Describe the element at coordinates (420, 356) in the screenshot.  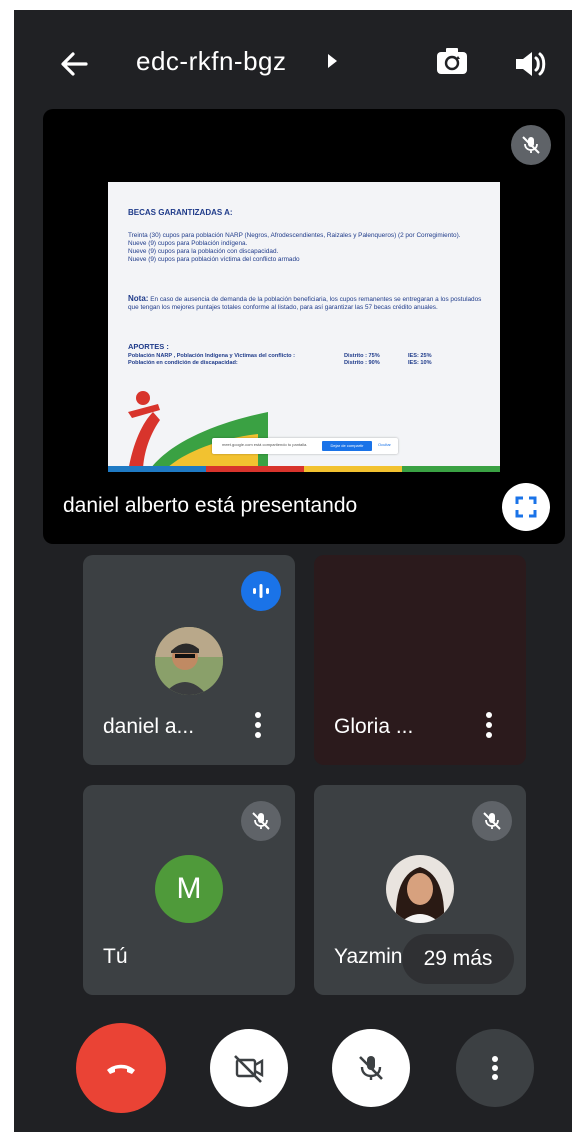
I see `aportes-row-ies: IES: 25%` at that location.